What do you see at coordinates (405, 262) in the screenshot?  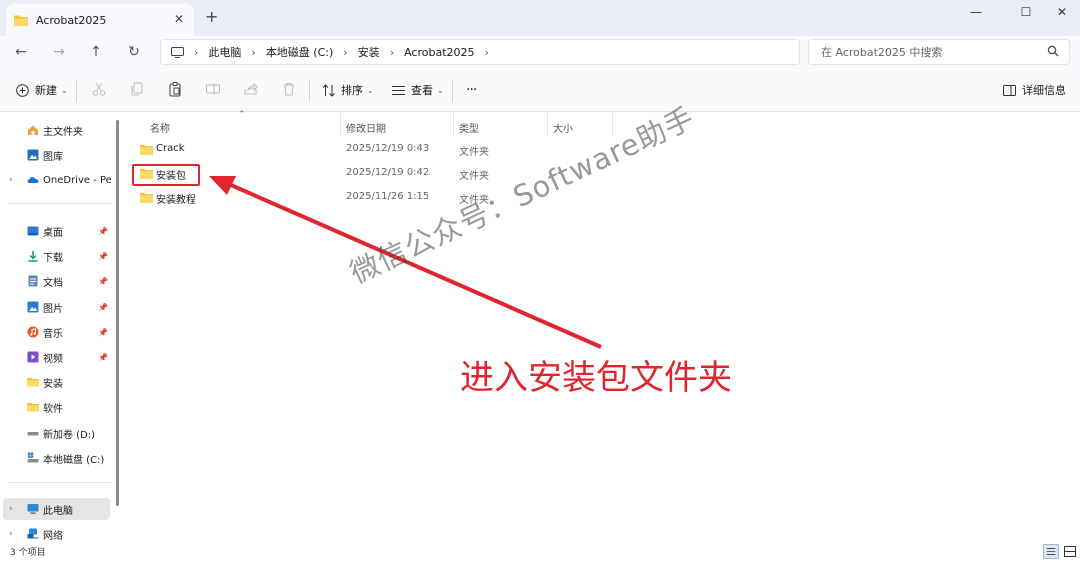 I see `annotation-arrow` at bounding box center [405, 262].